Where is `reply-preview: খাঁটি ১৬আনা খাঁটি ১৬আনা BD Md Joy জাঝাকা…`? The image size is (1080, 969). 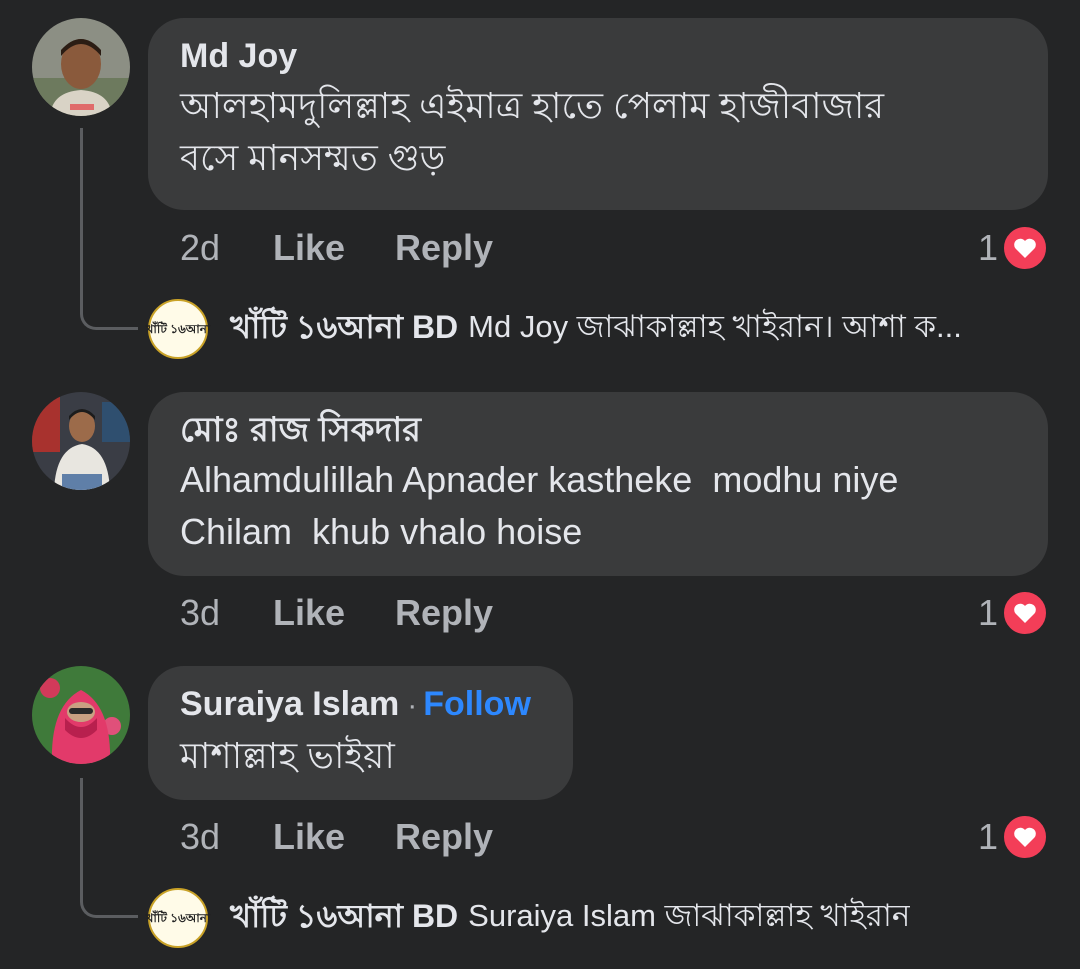 reply-preview: খাঁটি ১৬আনা খাঁটি ১৬আনা BD Md Joy জাঝাকা… is located at coordinates (591, 329).